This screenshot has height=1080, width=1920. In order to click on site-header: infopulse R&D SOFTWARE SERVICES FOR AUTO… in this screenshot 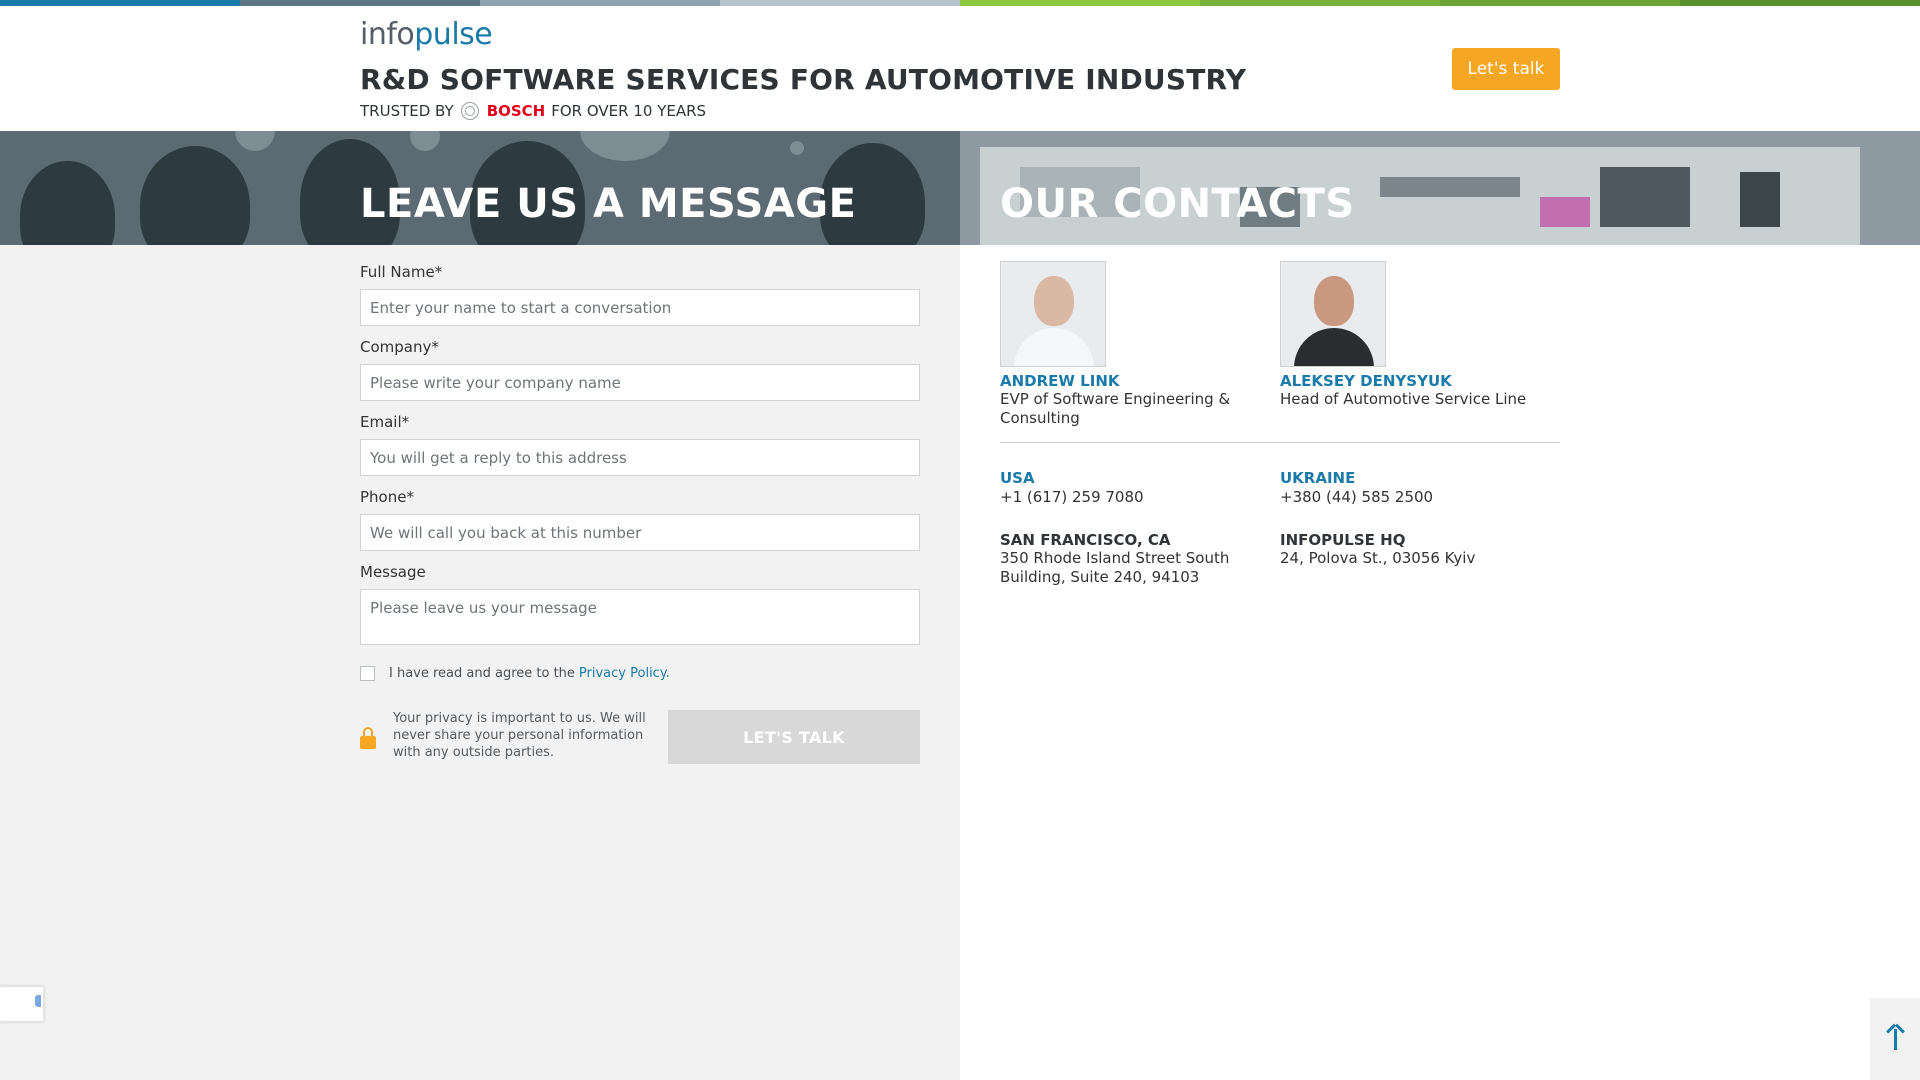, I will do `click(960, 68)`.